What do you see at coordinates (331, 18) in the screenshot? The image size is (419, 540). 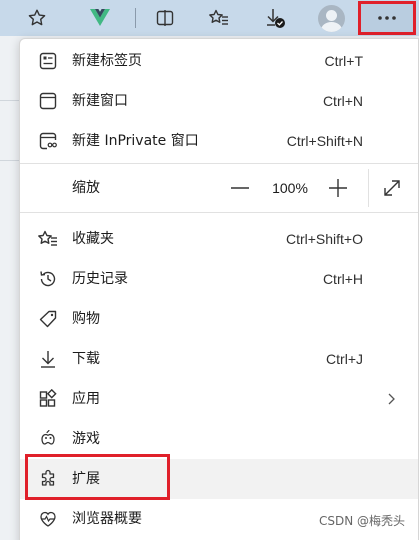 I see `profile-avatar-icon` at bounding box center [331, 18].